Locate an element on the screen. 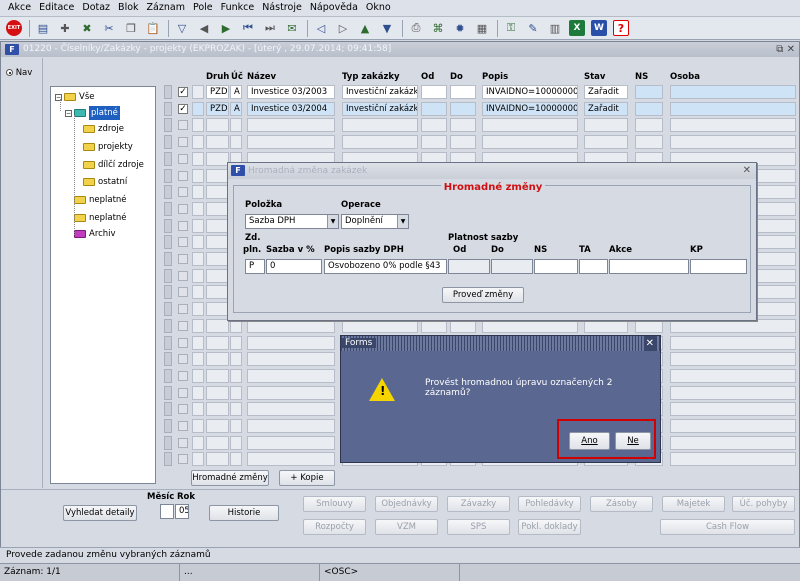  menu-item: Pole is located at coordinates (203, 8).